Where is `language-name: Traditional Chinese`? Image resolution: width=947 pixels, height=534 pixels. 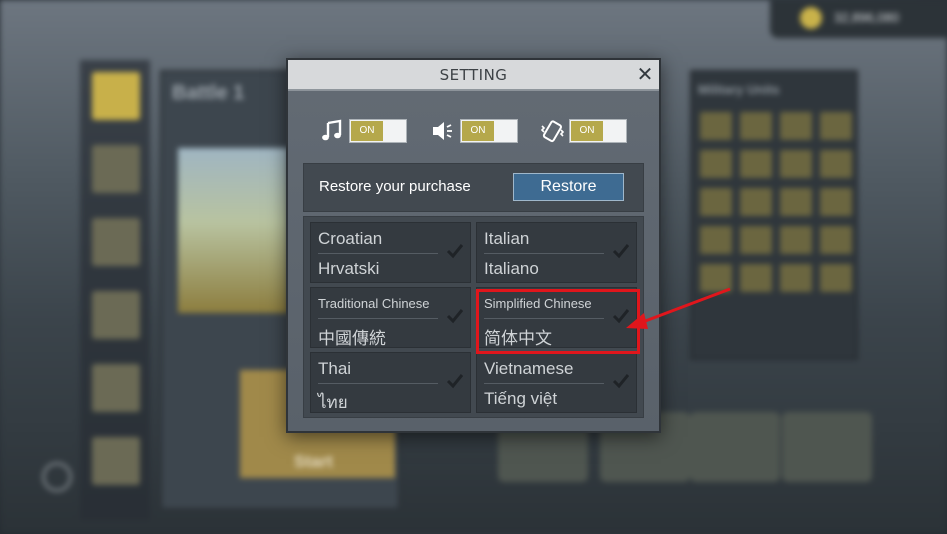 language-name: Traditional Chinese is located at coordinates (374, 303).